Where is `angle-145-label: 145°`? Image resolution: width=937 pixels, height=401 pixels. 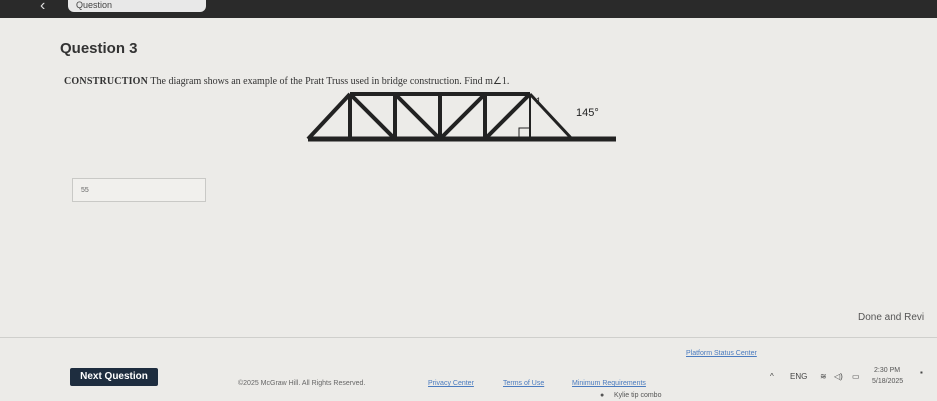 angle-145-label: 145° is located at coordinates (587, 113).